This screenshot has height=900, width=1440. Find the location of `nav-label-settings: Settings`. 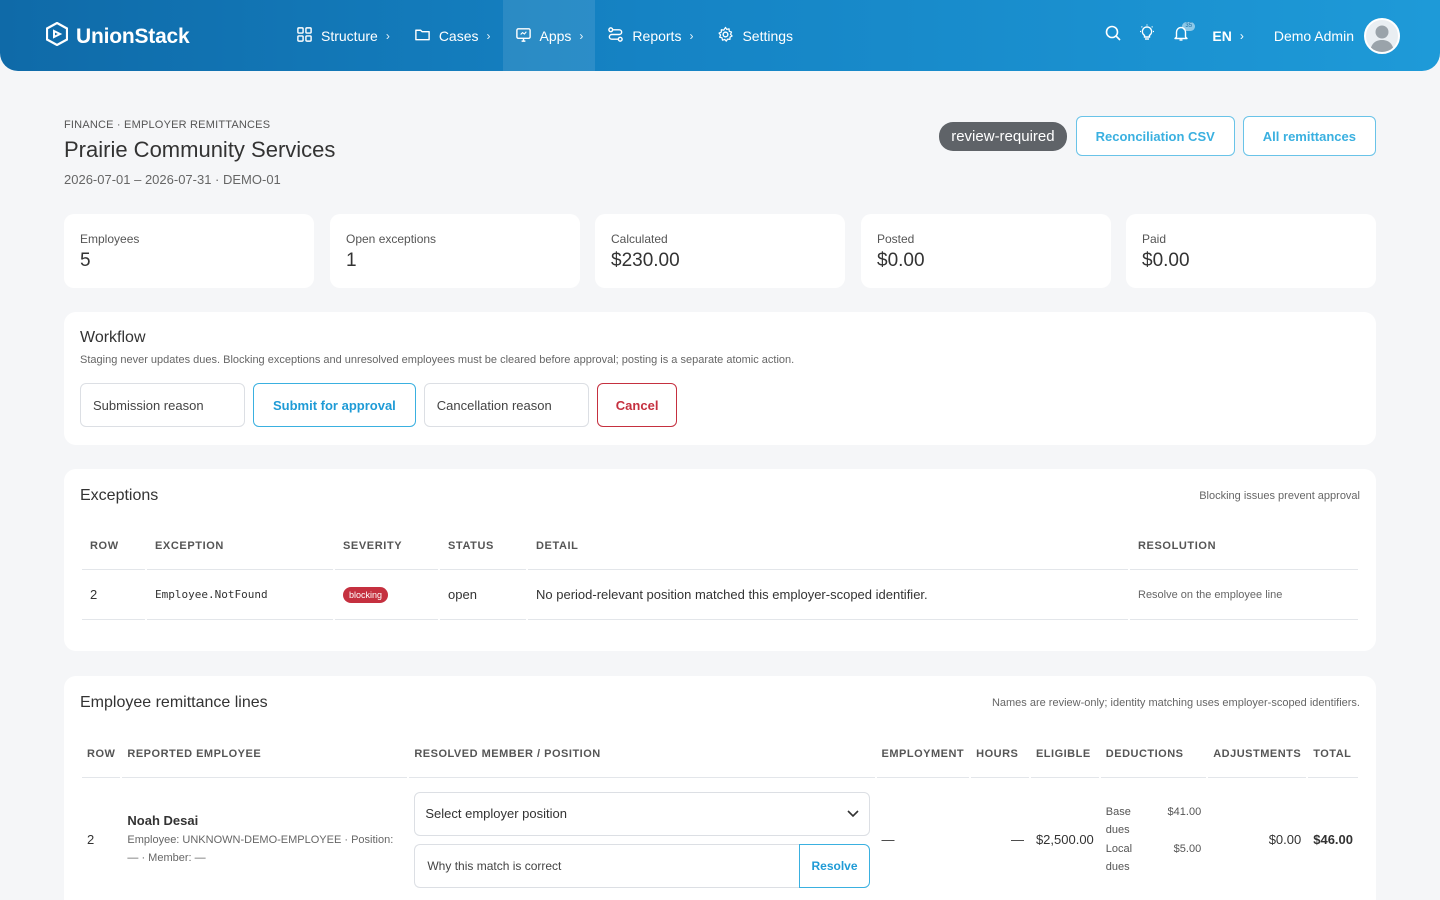

nav-label-settings: Settings is located at coordinates (768, 35).